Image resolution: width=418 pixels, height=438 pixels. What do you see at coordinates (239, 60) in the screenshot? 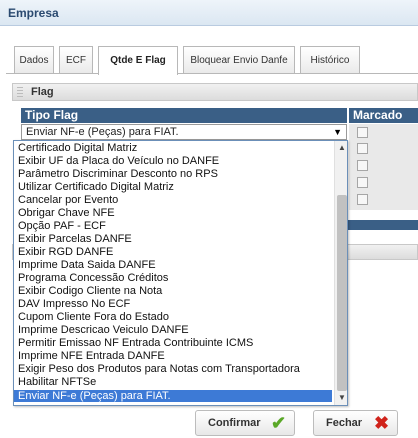
I see `tab-bloquear-envio-danfe: Bloquear Envio Danfe` at bounding box center [239, 60].